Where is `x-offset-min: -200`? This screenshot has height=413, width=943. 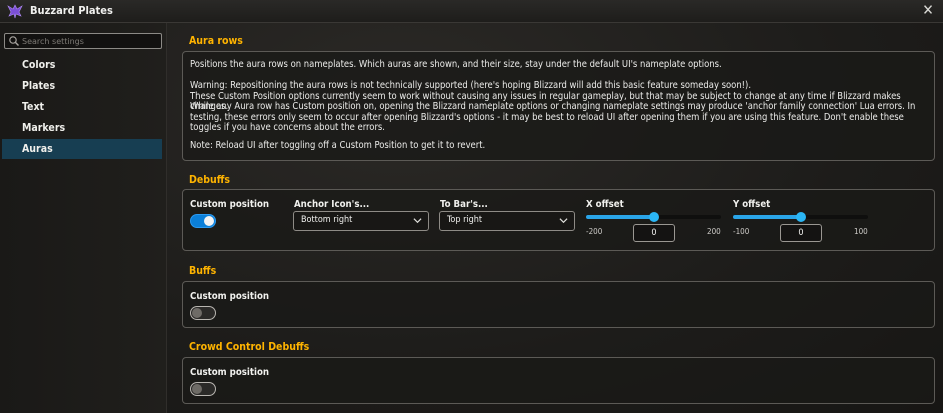
x-offset-min: -200 is located at coordinates (594, 231).